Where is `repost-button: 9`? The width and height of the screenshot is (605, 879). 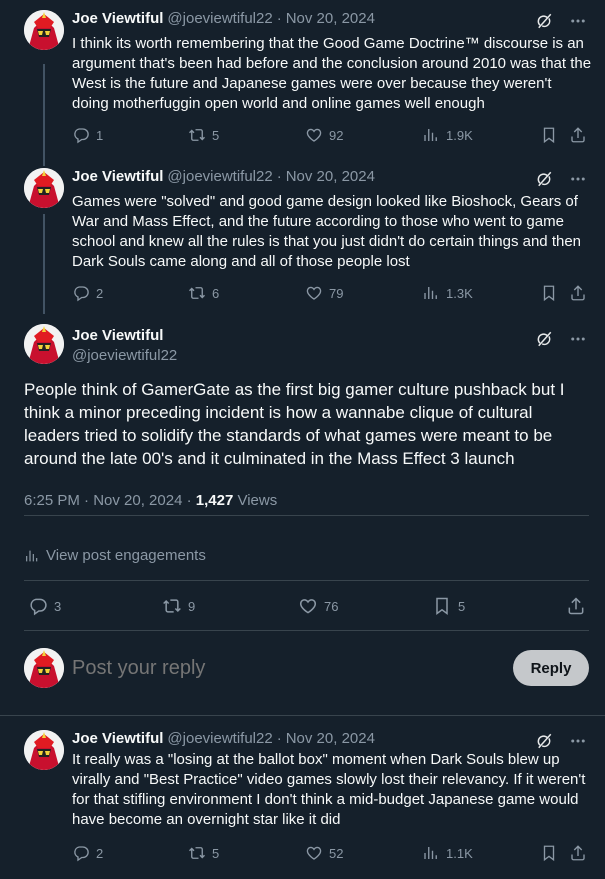 repost-button: 9 is located at coordinates (178, 606).